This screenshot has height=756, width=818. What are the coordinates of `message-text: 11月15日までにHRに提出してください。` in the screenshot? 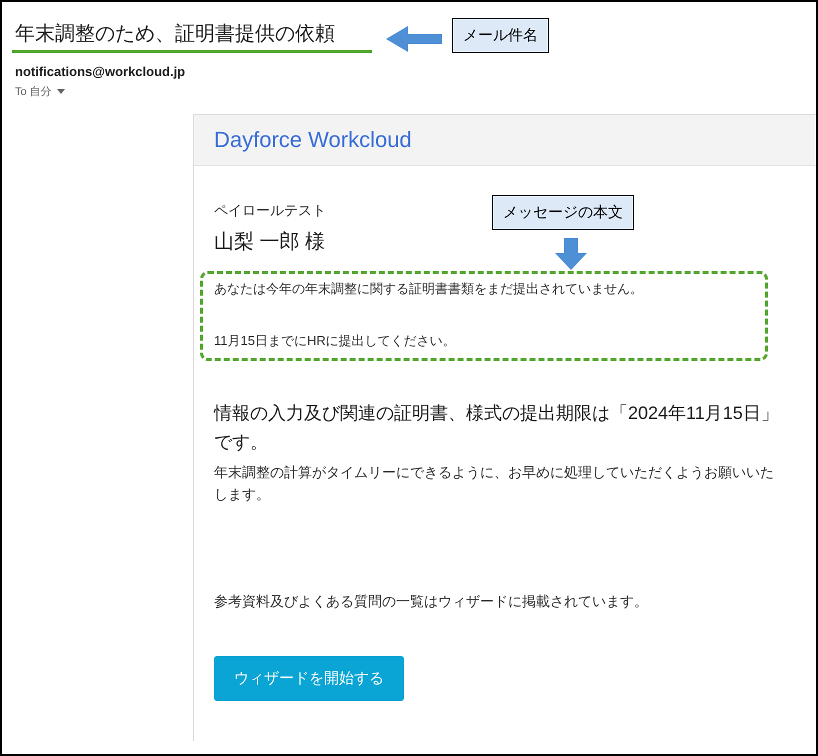 It's located at (335, 341).